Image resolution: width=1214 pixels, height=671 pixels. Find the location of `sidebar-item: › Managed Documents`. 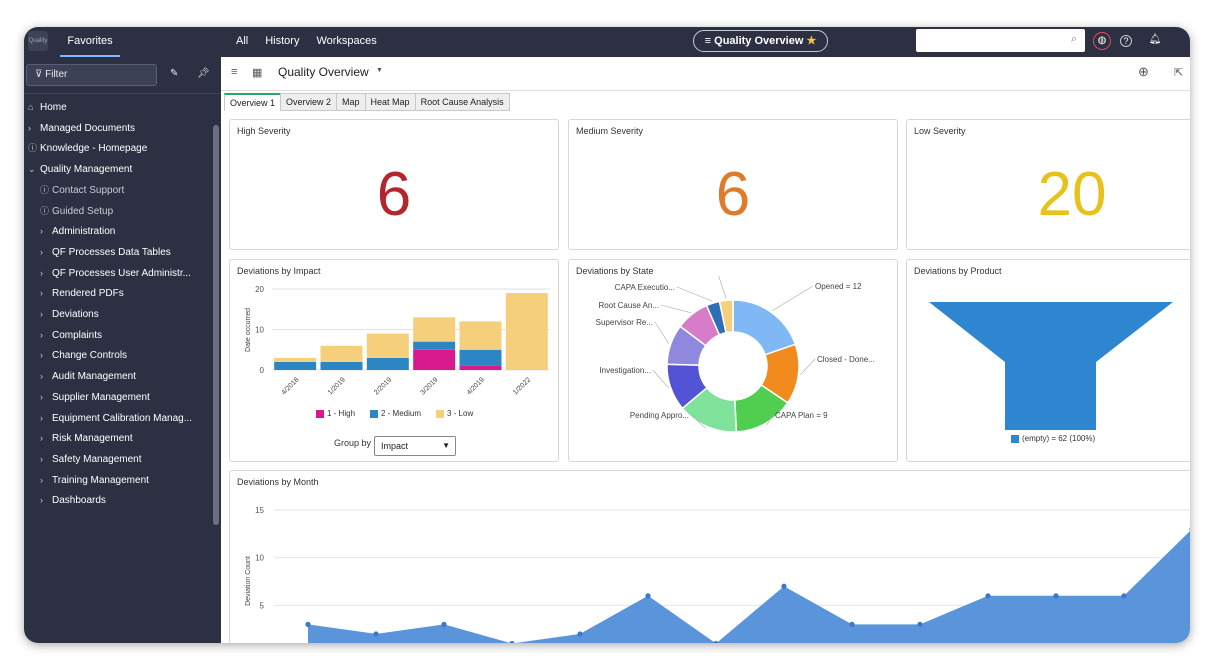

sidebar-item: › Managed Documents is located at coordinates (81, 128).